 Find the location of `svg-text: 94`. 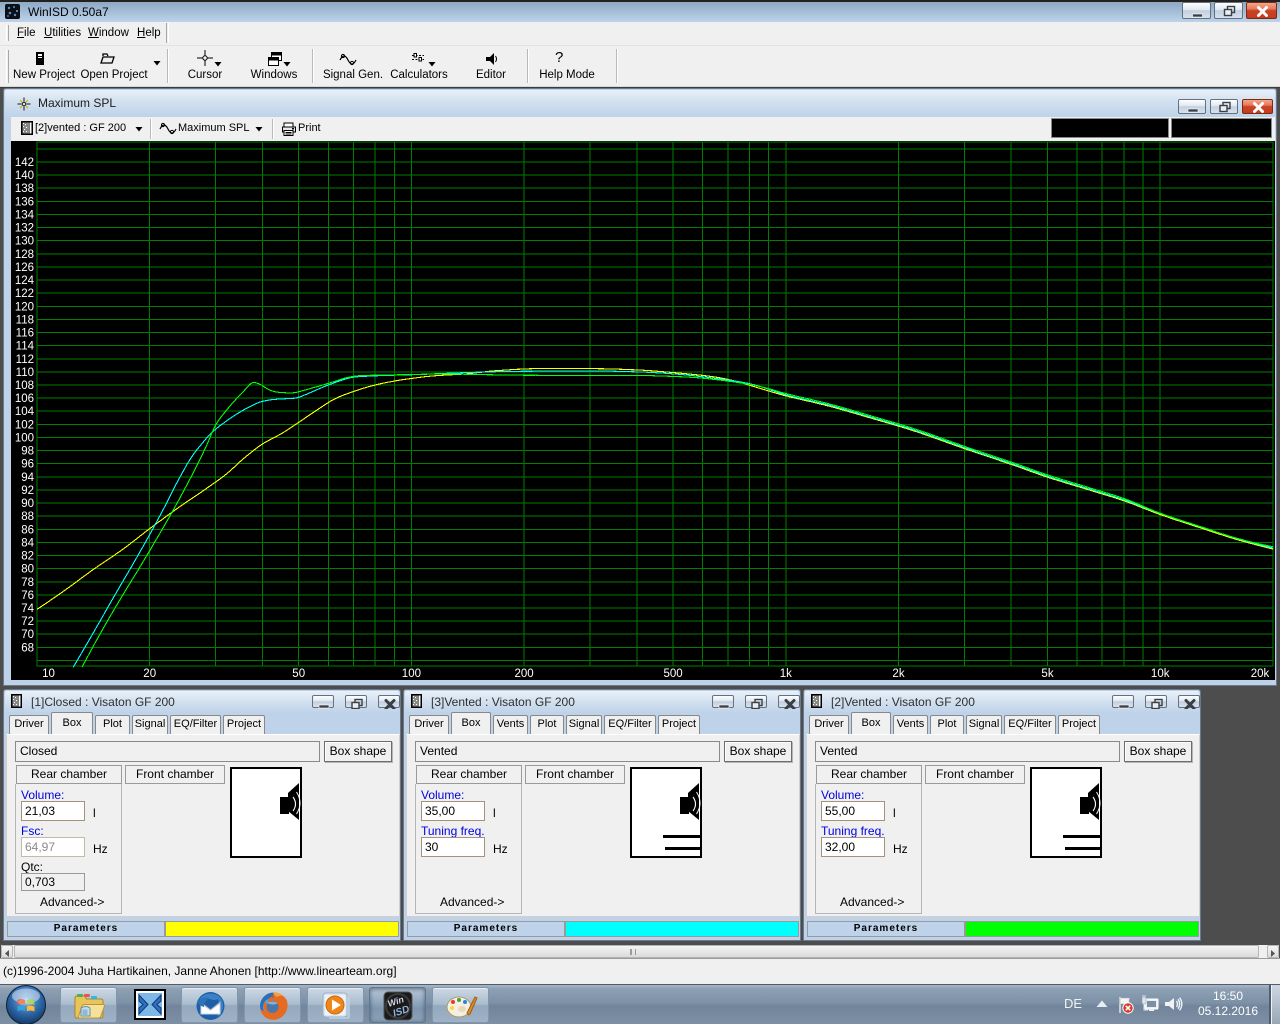

svg-text: 94 is located at coordinates (27, 478).